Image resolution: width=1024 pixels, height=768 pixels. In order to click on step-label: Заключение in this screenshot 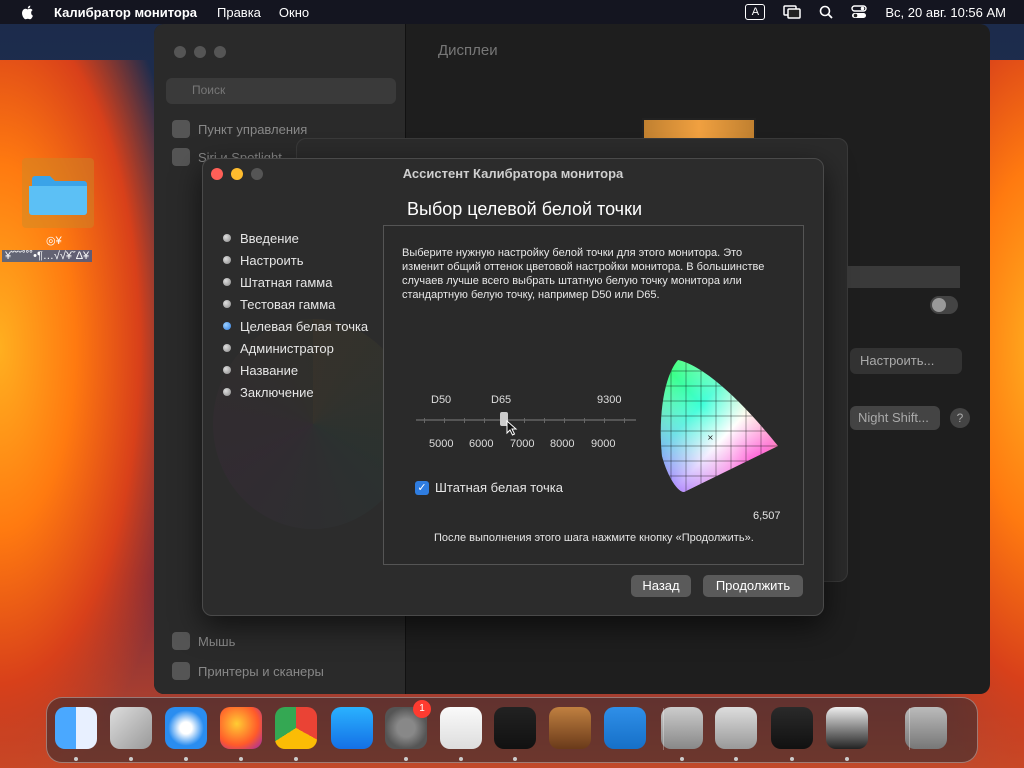, I will do `click(277, 392)`.